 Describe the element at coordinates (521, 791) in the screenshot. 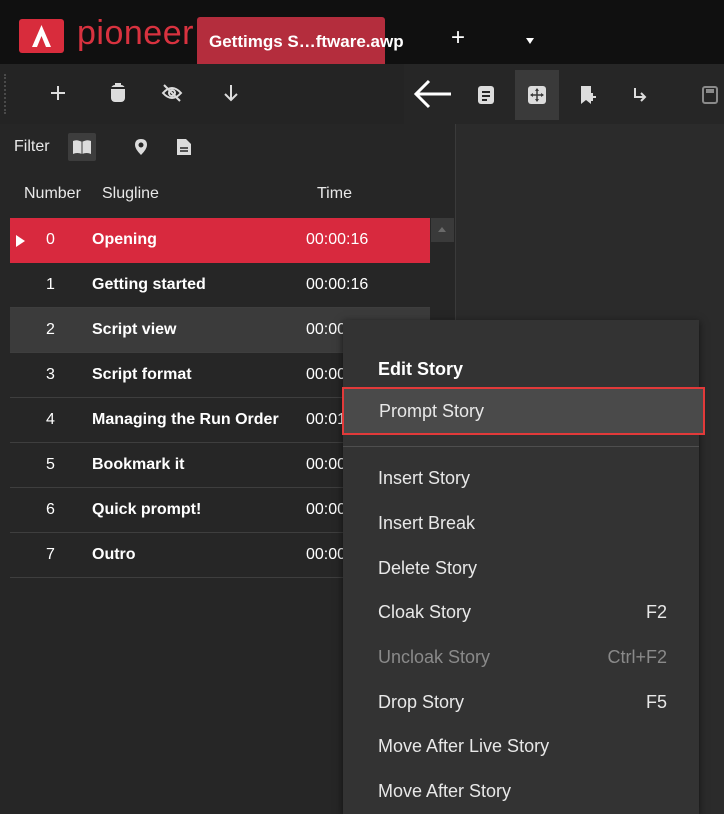

I see `menu-item-move-after-story: Move After Story` at that location.